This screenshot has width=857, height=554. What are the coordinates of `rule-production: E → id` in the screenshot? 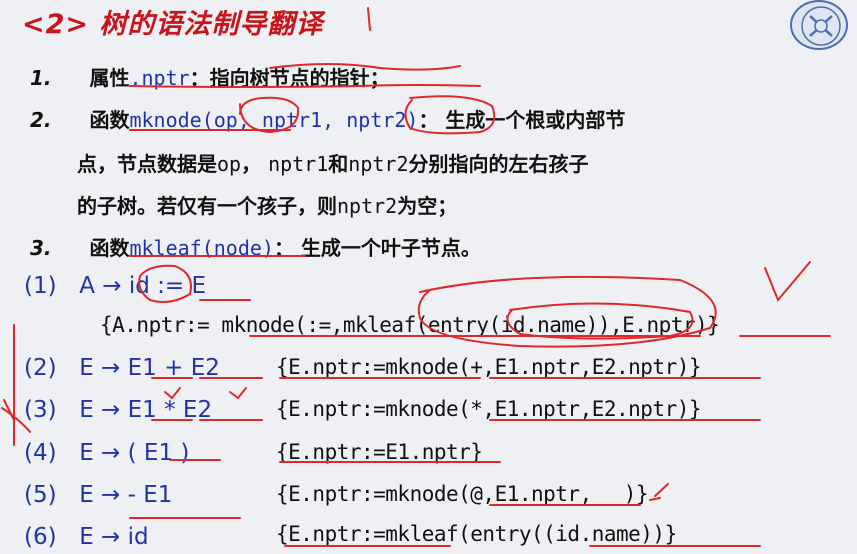 It's located at (114, 537).